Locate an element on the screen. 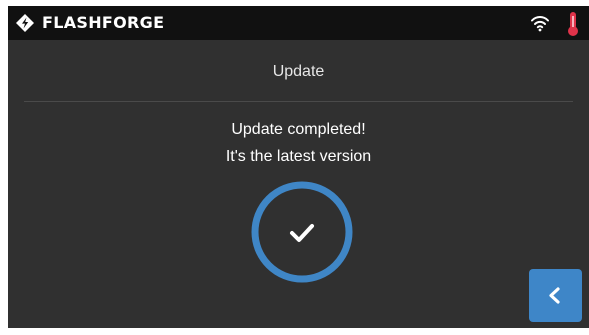  wifi-icon is located at coordinates (540, 24).